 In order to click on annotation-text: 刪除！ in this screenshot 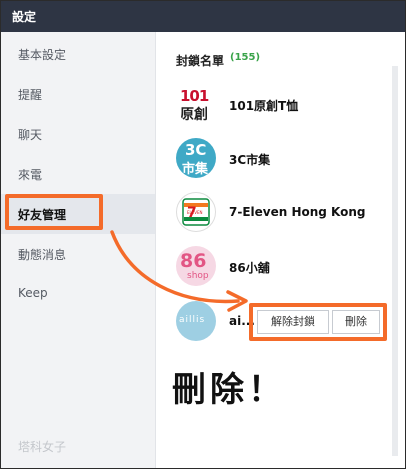, I will do `click(229, 390)`.